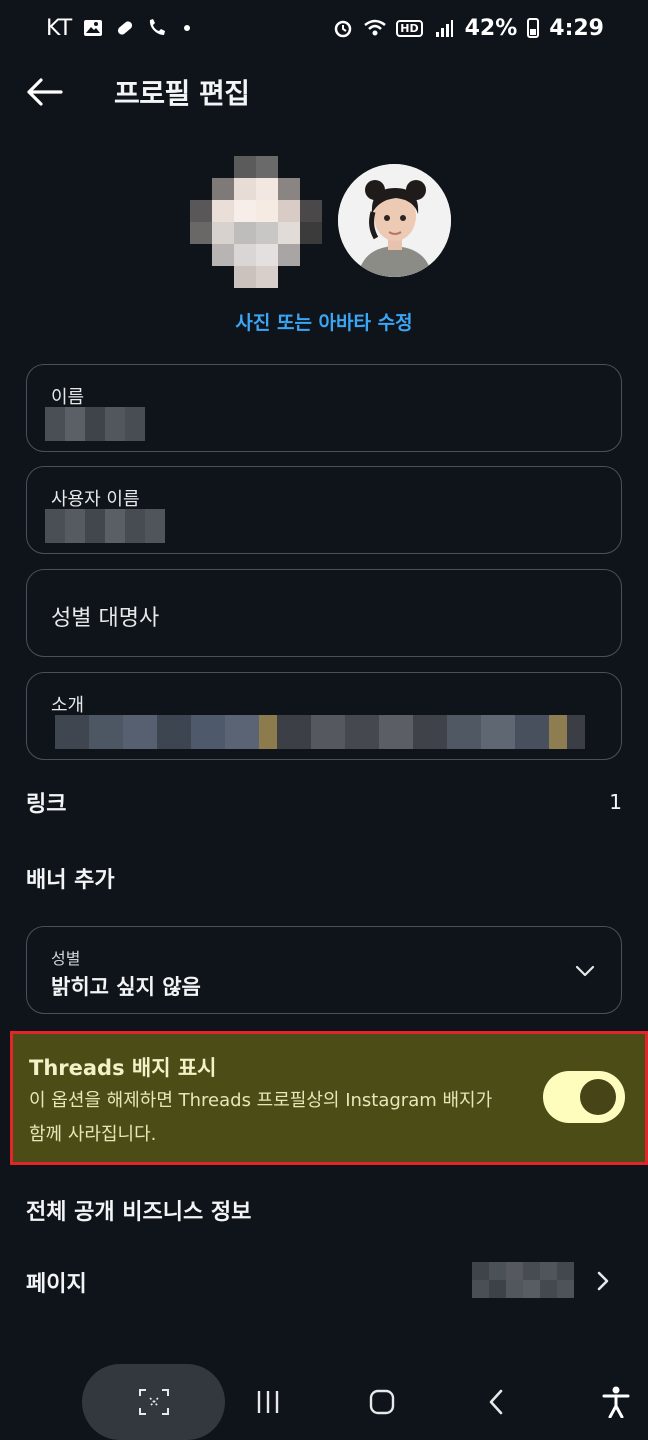 This screenshot has width=648, height=1440. Describe the element at coordinates (324, 220) in the screenshot. I see `profile-images` at that location.